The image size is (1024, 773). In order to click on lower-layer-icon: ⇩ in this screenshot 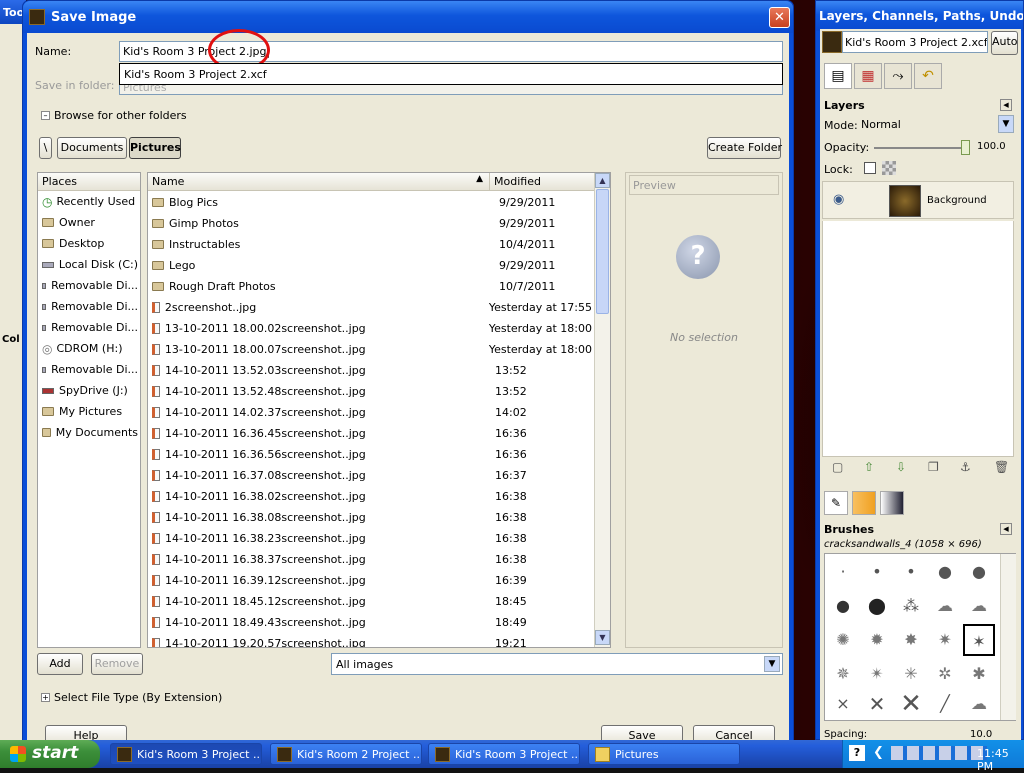, I will do `click(901, 467)`.